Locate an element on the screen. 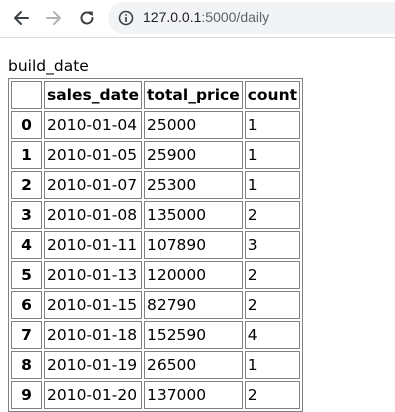 The image size is (395, 412). table-row: 5 2010-01-13 120000 2 is located at coordinates (156, 275).